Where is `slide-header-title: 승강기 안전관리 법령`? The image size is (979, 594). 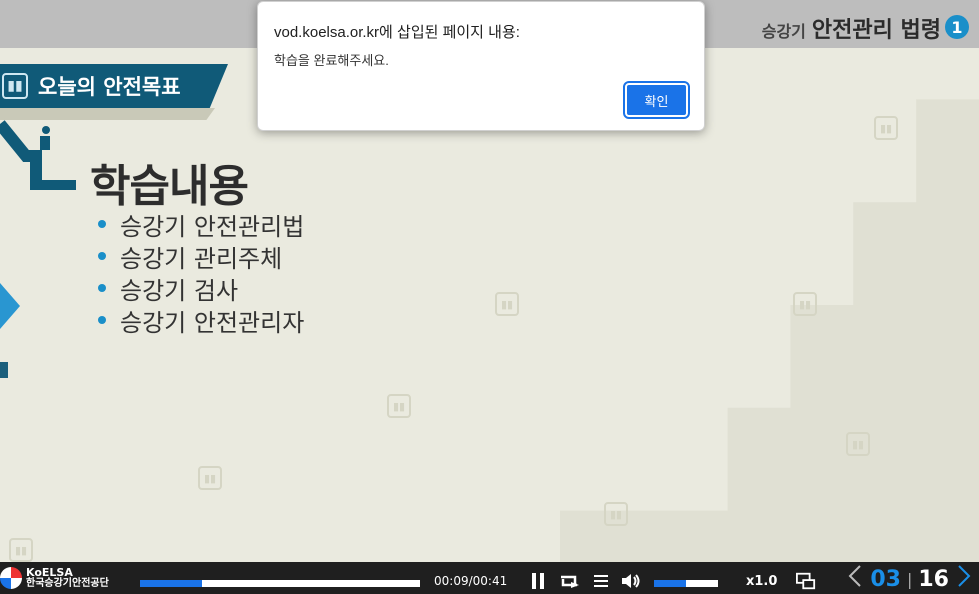
slide-header-title: 승강기 안전관리 법령 is located at coordinates (851, 28).